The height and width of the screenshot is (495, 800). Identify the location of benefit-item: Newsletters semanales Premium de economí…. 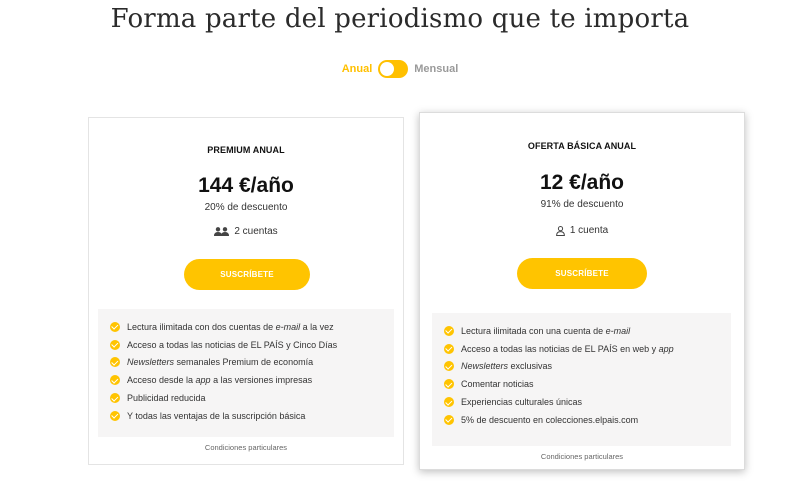
(252, 363).